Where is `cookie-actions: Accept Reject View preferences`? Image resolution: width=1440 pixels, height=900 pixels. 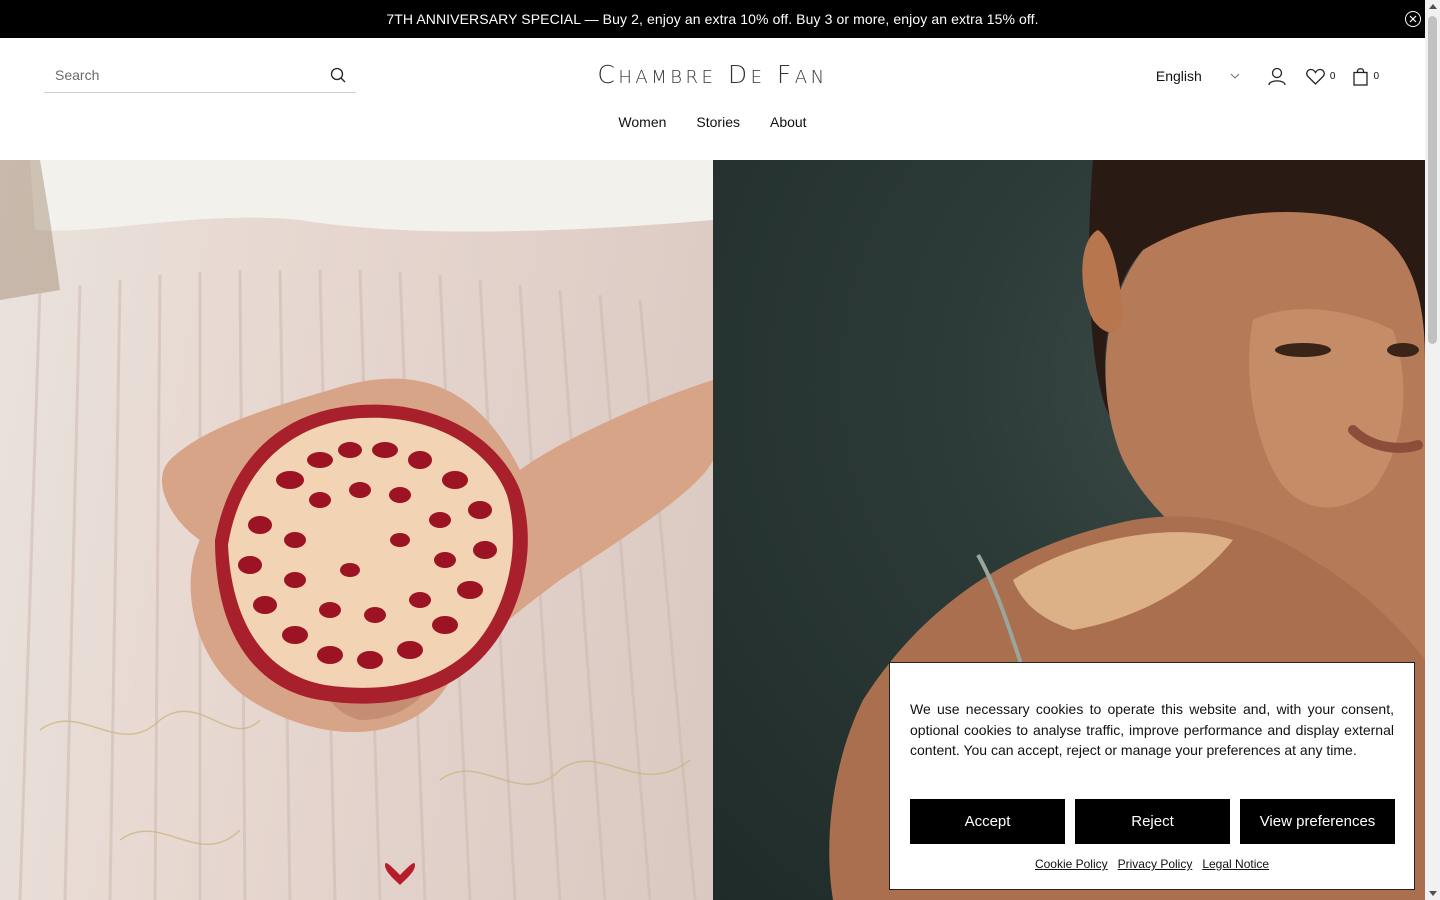
cookie-actions: Accept Reject View preferences is located at coordinates (1152, 821).